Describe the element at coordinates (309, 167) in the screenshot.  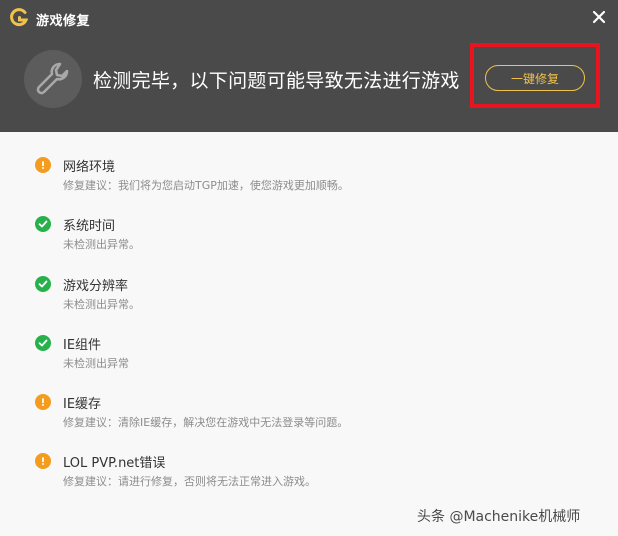
I see `check-item: 网络环境修复建议：我们将为您启动TGP加速，使您游戏更加顺畅。` at that location.